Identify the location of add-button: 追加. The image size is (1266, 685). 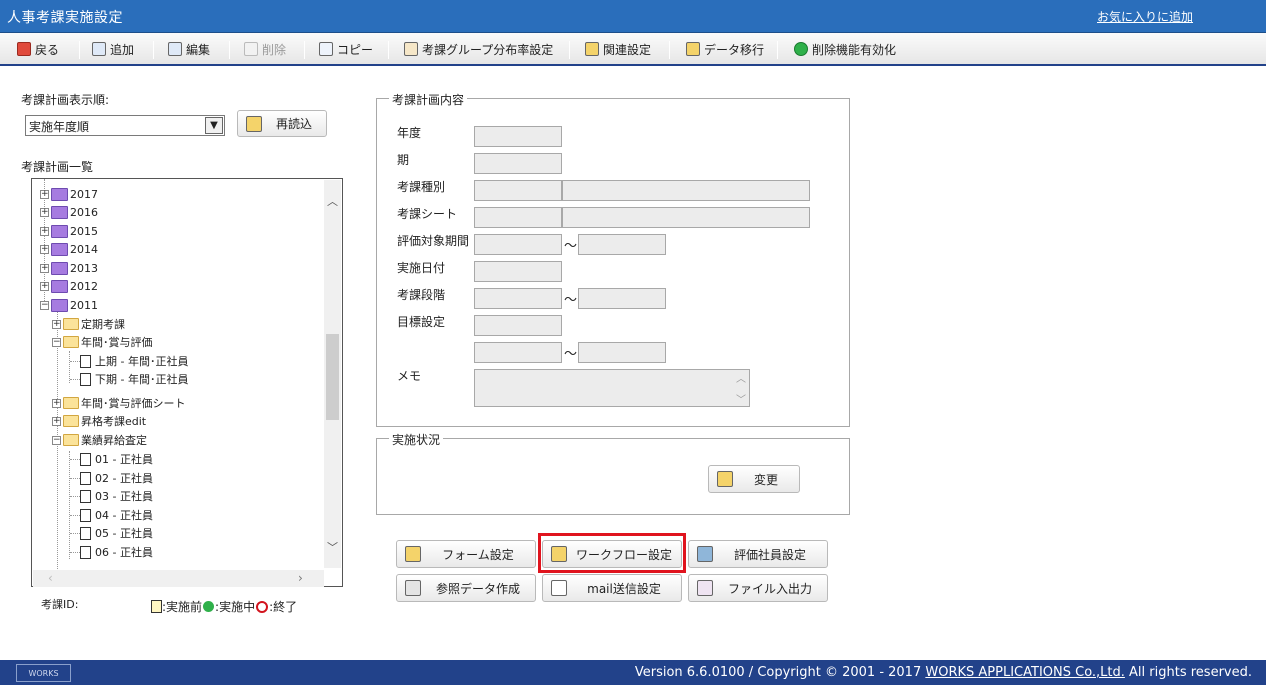
(113, 49).